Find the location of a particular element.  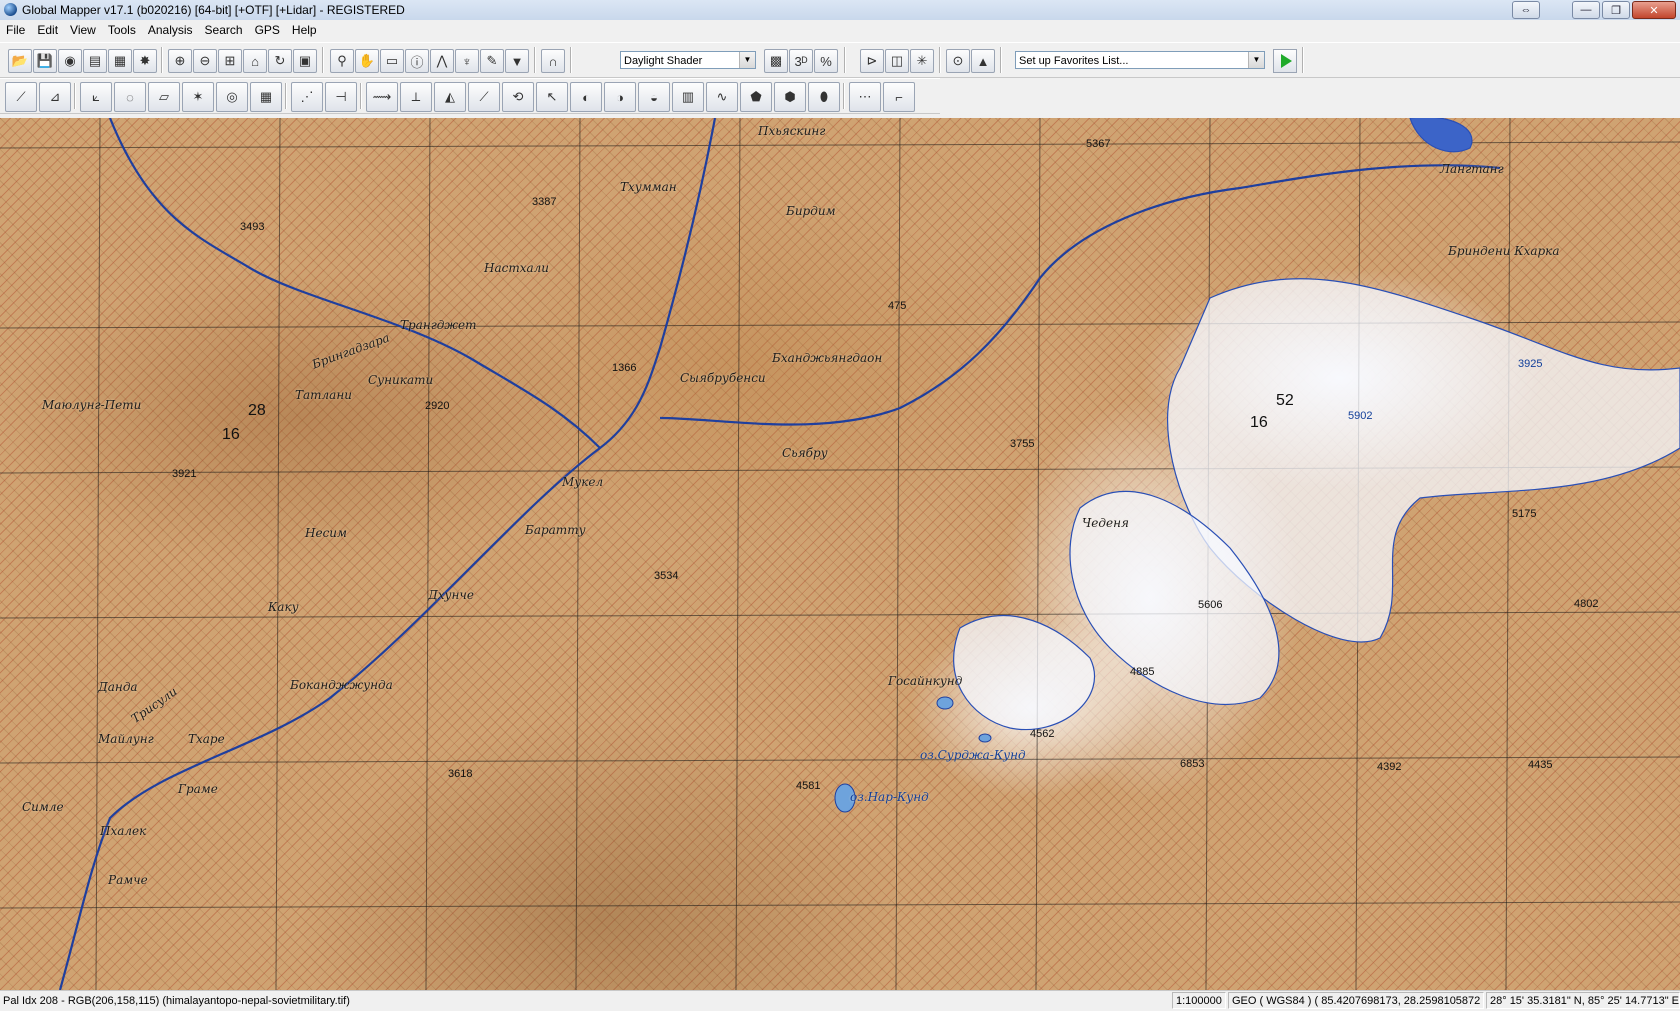

measure-icon: ▭ is located at coordinates (392, 61).